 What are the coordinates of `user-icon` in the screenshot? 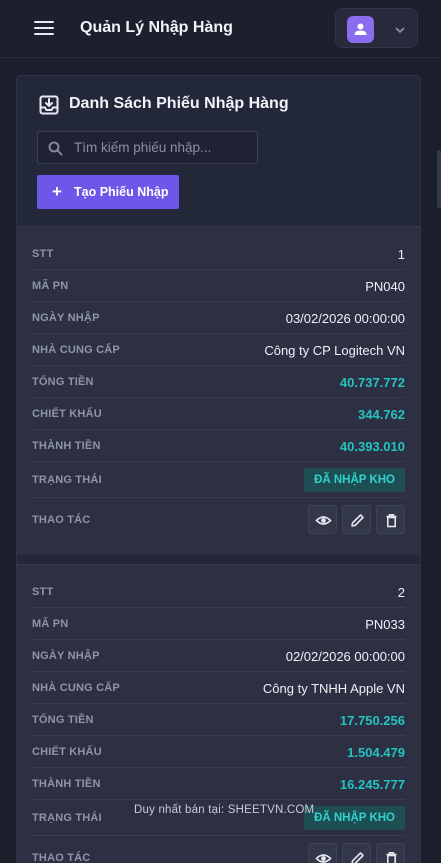 It's located at (360, 29).